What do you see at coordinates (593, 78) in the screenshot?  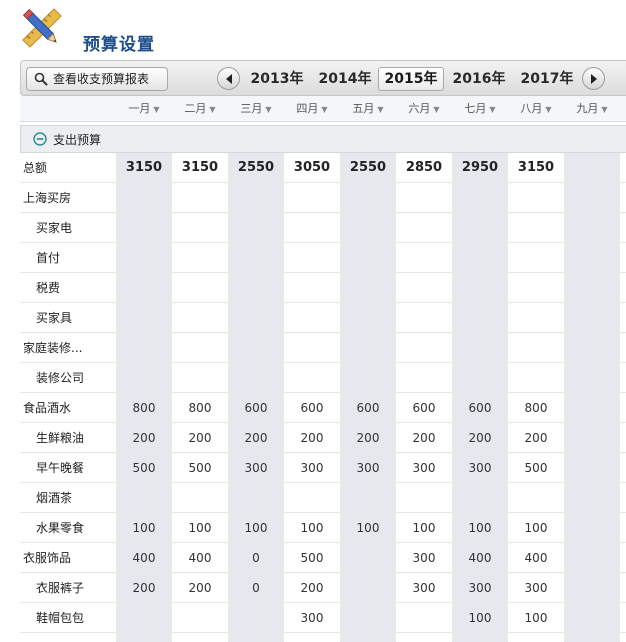 I see `next-year-button` at bounding box center [593, 78].